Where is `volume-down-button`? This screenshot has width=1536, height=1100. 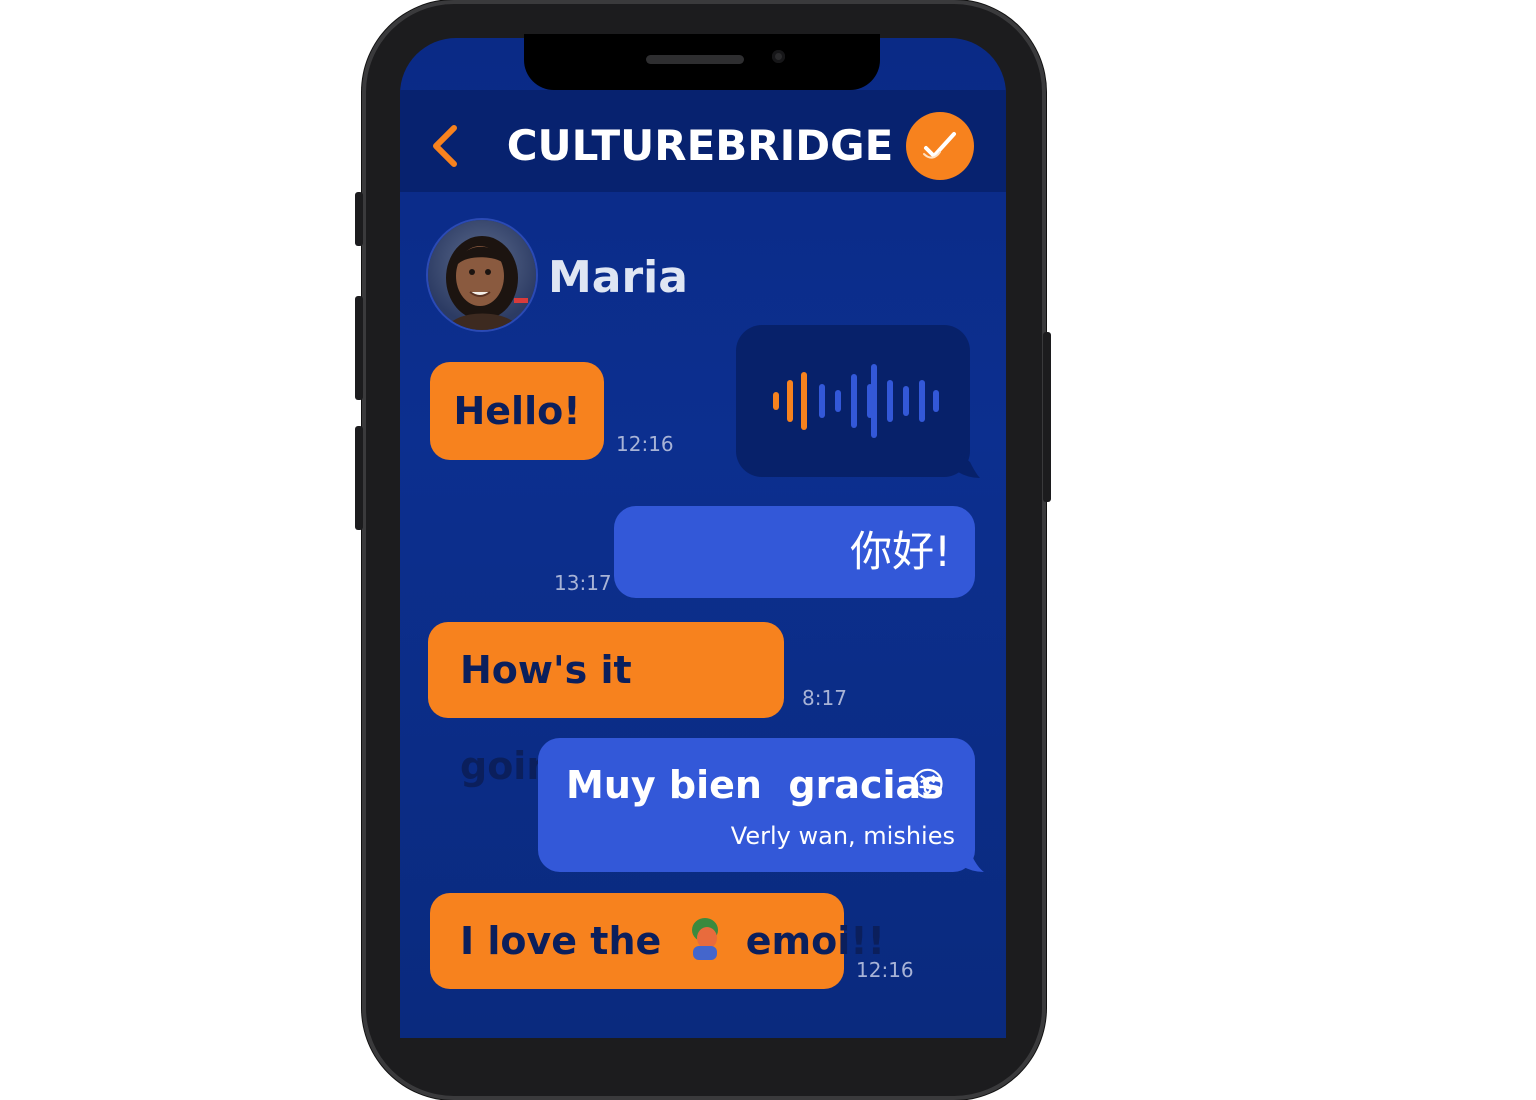 volume-down-button is located at coordinates (359, 478).